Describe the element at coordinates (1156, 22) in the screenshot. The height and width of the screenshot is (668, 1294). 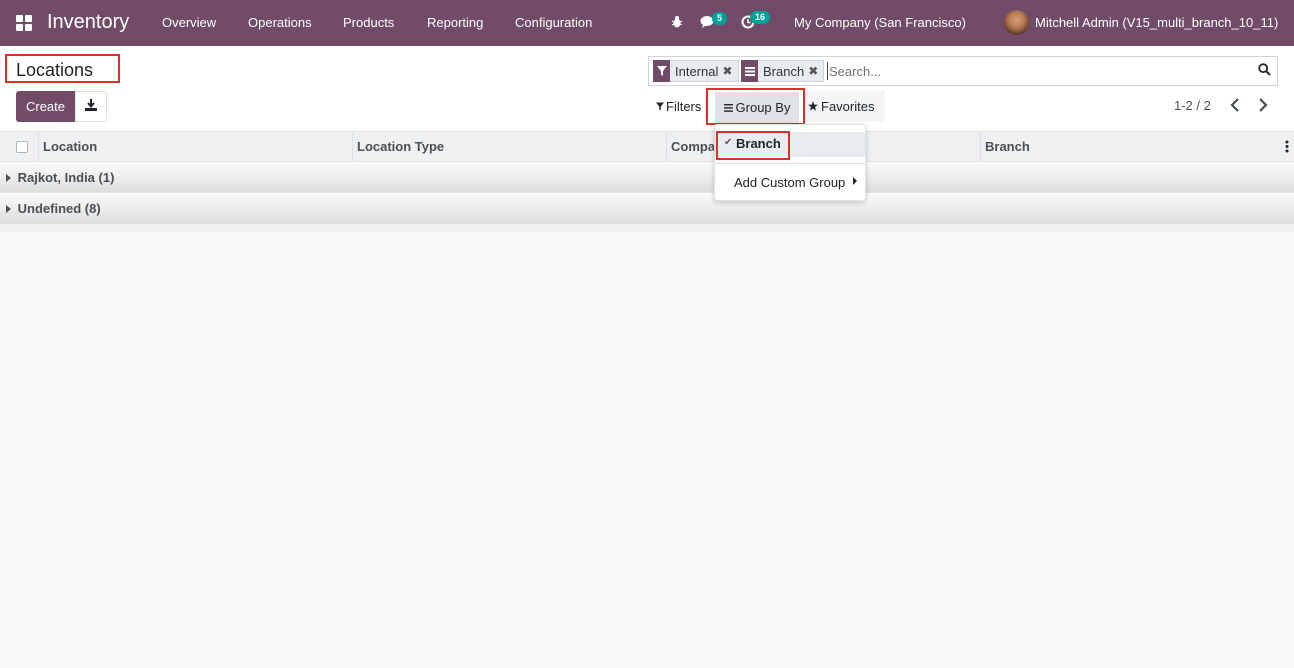
I see `user-menu: Mitchell Admin (V15_multi_branch_10_11)` at that location.